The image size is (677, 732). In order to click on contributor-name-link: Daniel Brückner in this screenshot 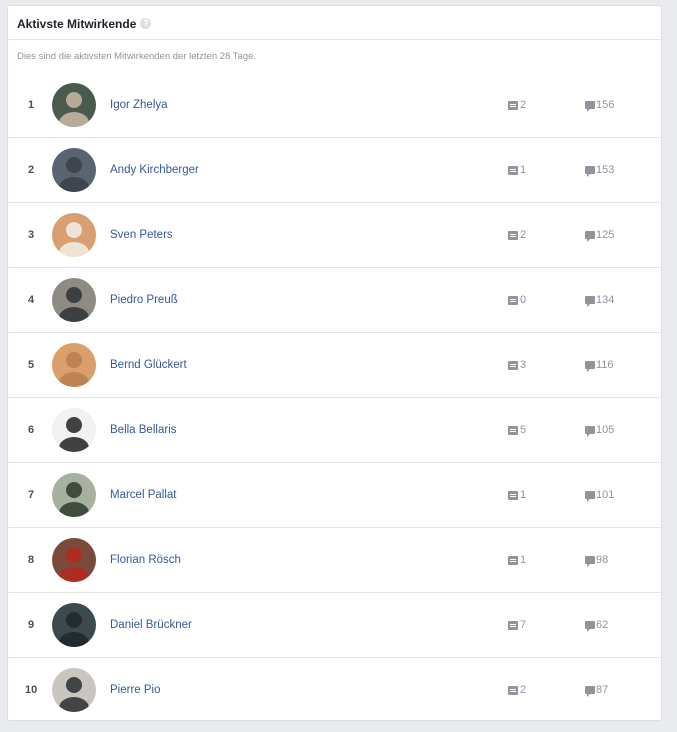, I will do `click(151, 625)`.